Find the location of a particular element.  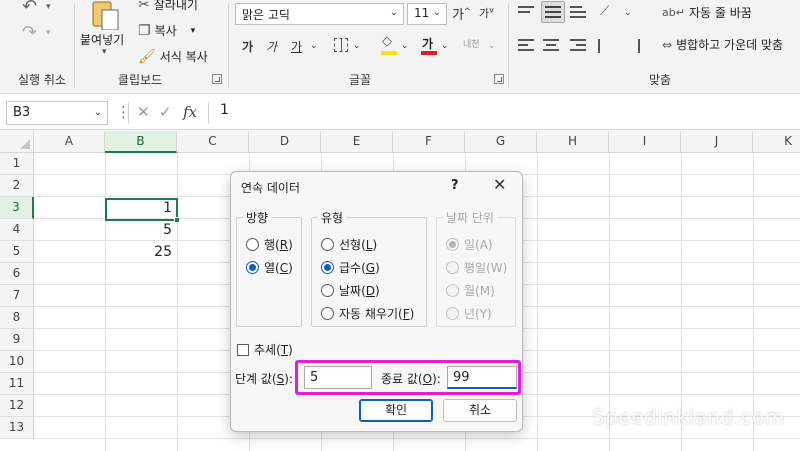

type-legend: 유형 is located at coordinates (332, 217).